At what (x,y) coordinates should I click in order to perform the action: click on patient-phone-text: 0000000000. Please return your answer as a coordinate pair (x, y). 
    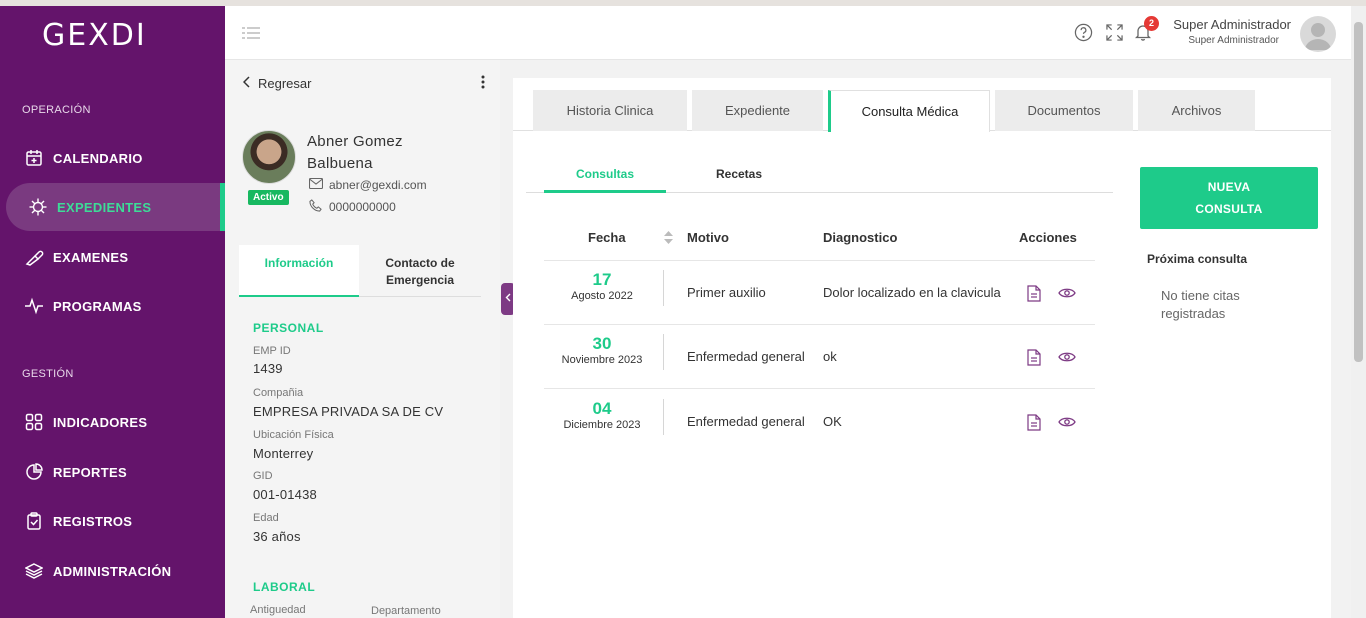
    Looking at the image, I should click on (362, 207).